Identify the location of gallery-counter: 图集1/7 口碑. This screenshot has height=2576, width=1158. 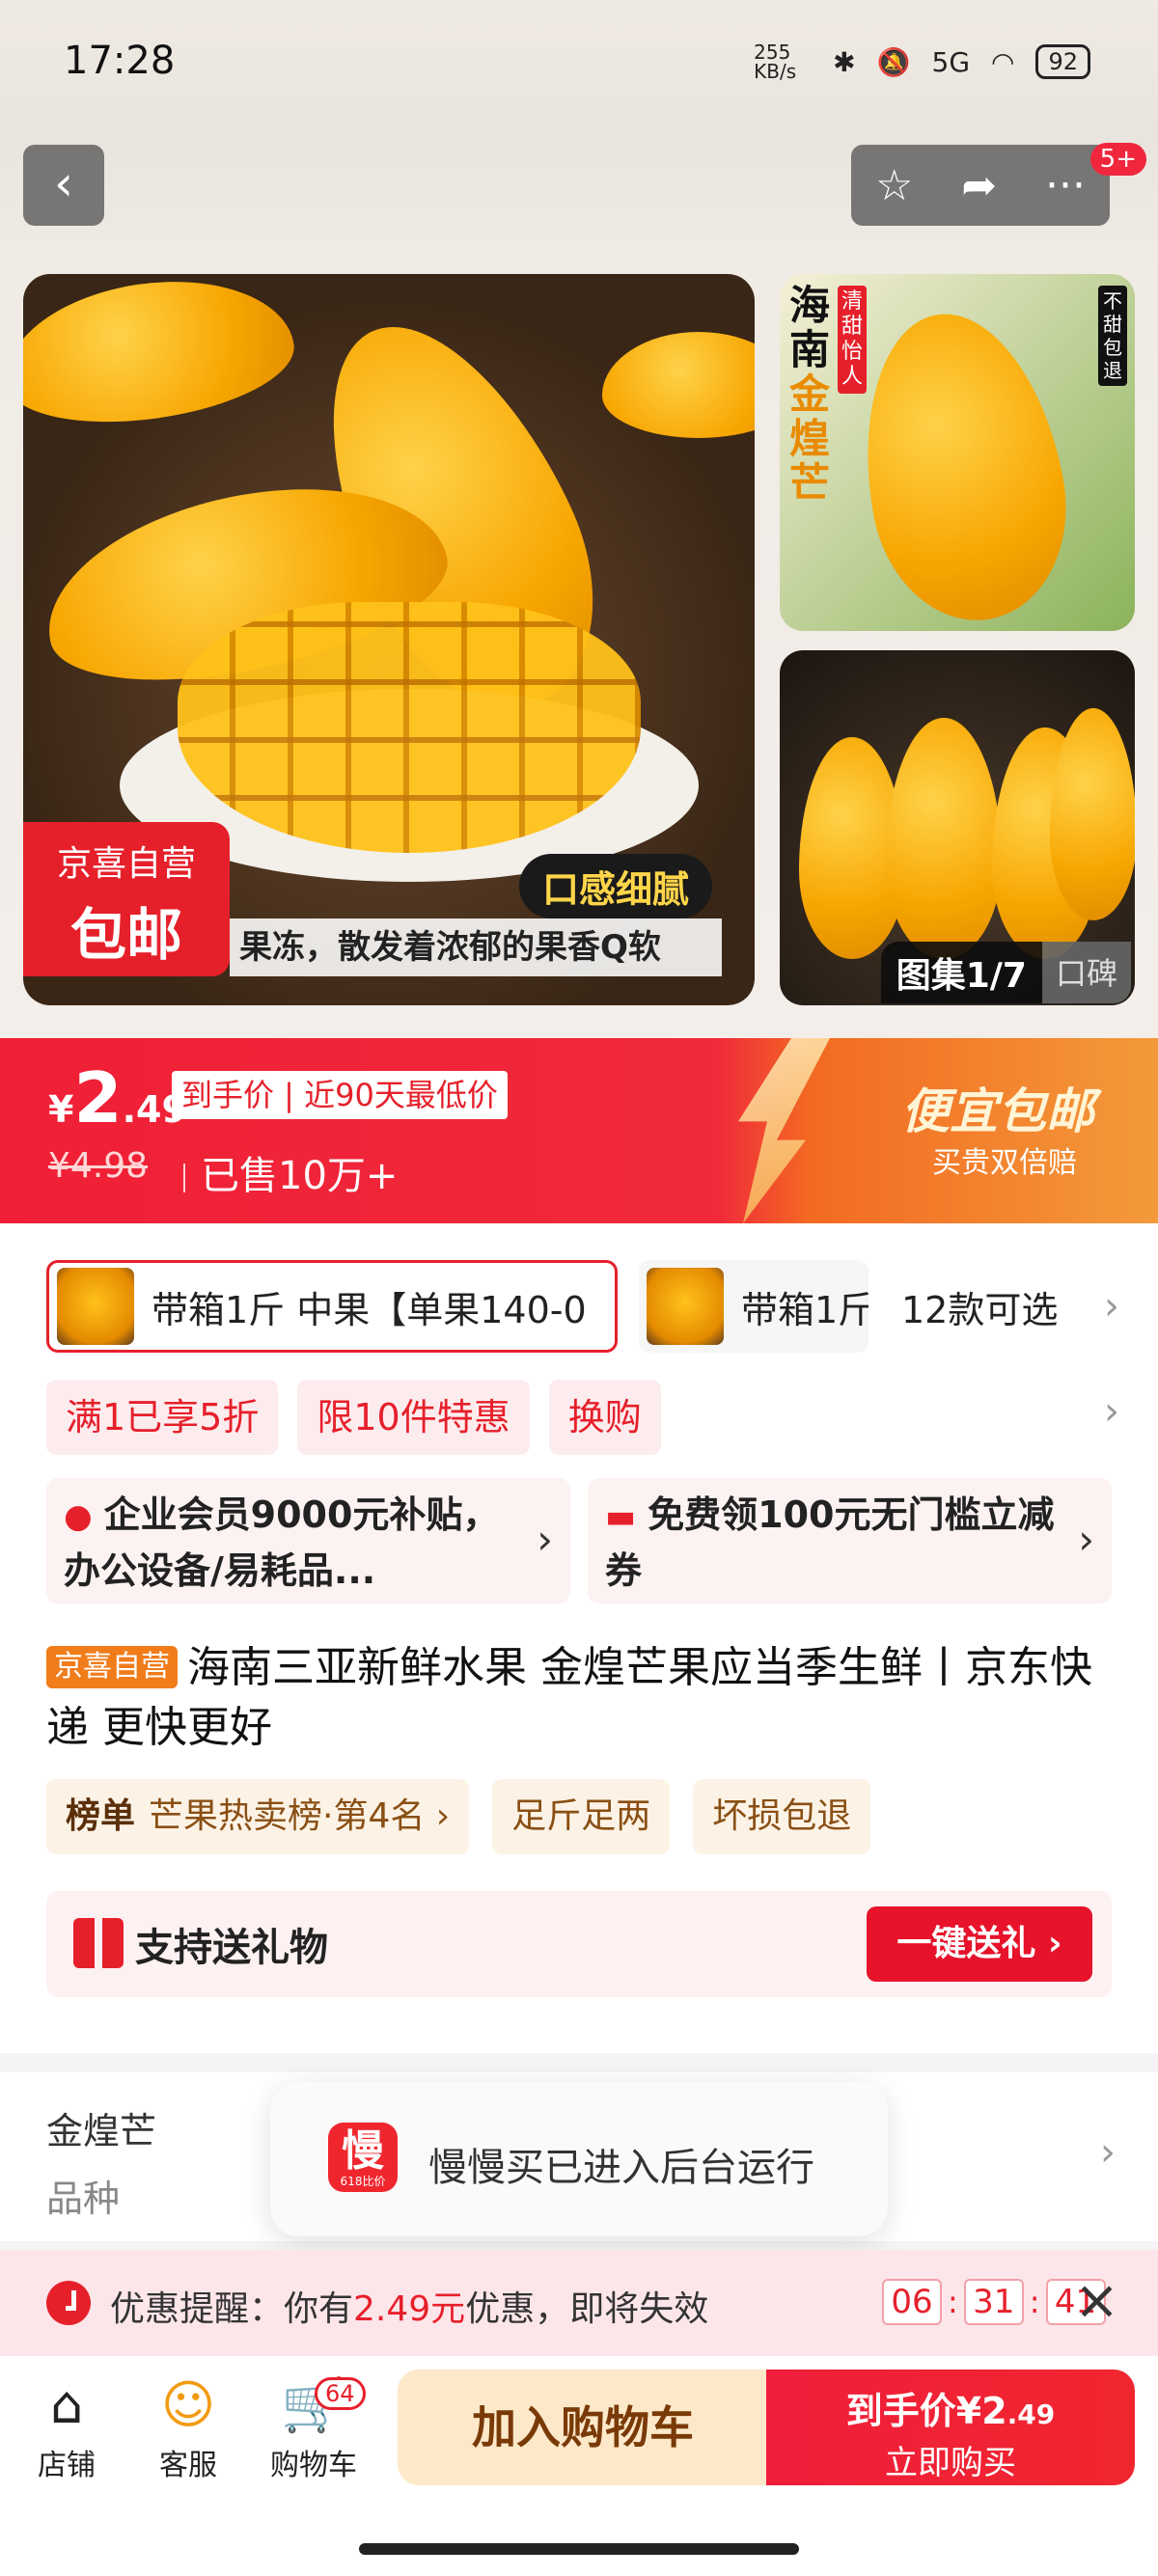
(1005, 973).